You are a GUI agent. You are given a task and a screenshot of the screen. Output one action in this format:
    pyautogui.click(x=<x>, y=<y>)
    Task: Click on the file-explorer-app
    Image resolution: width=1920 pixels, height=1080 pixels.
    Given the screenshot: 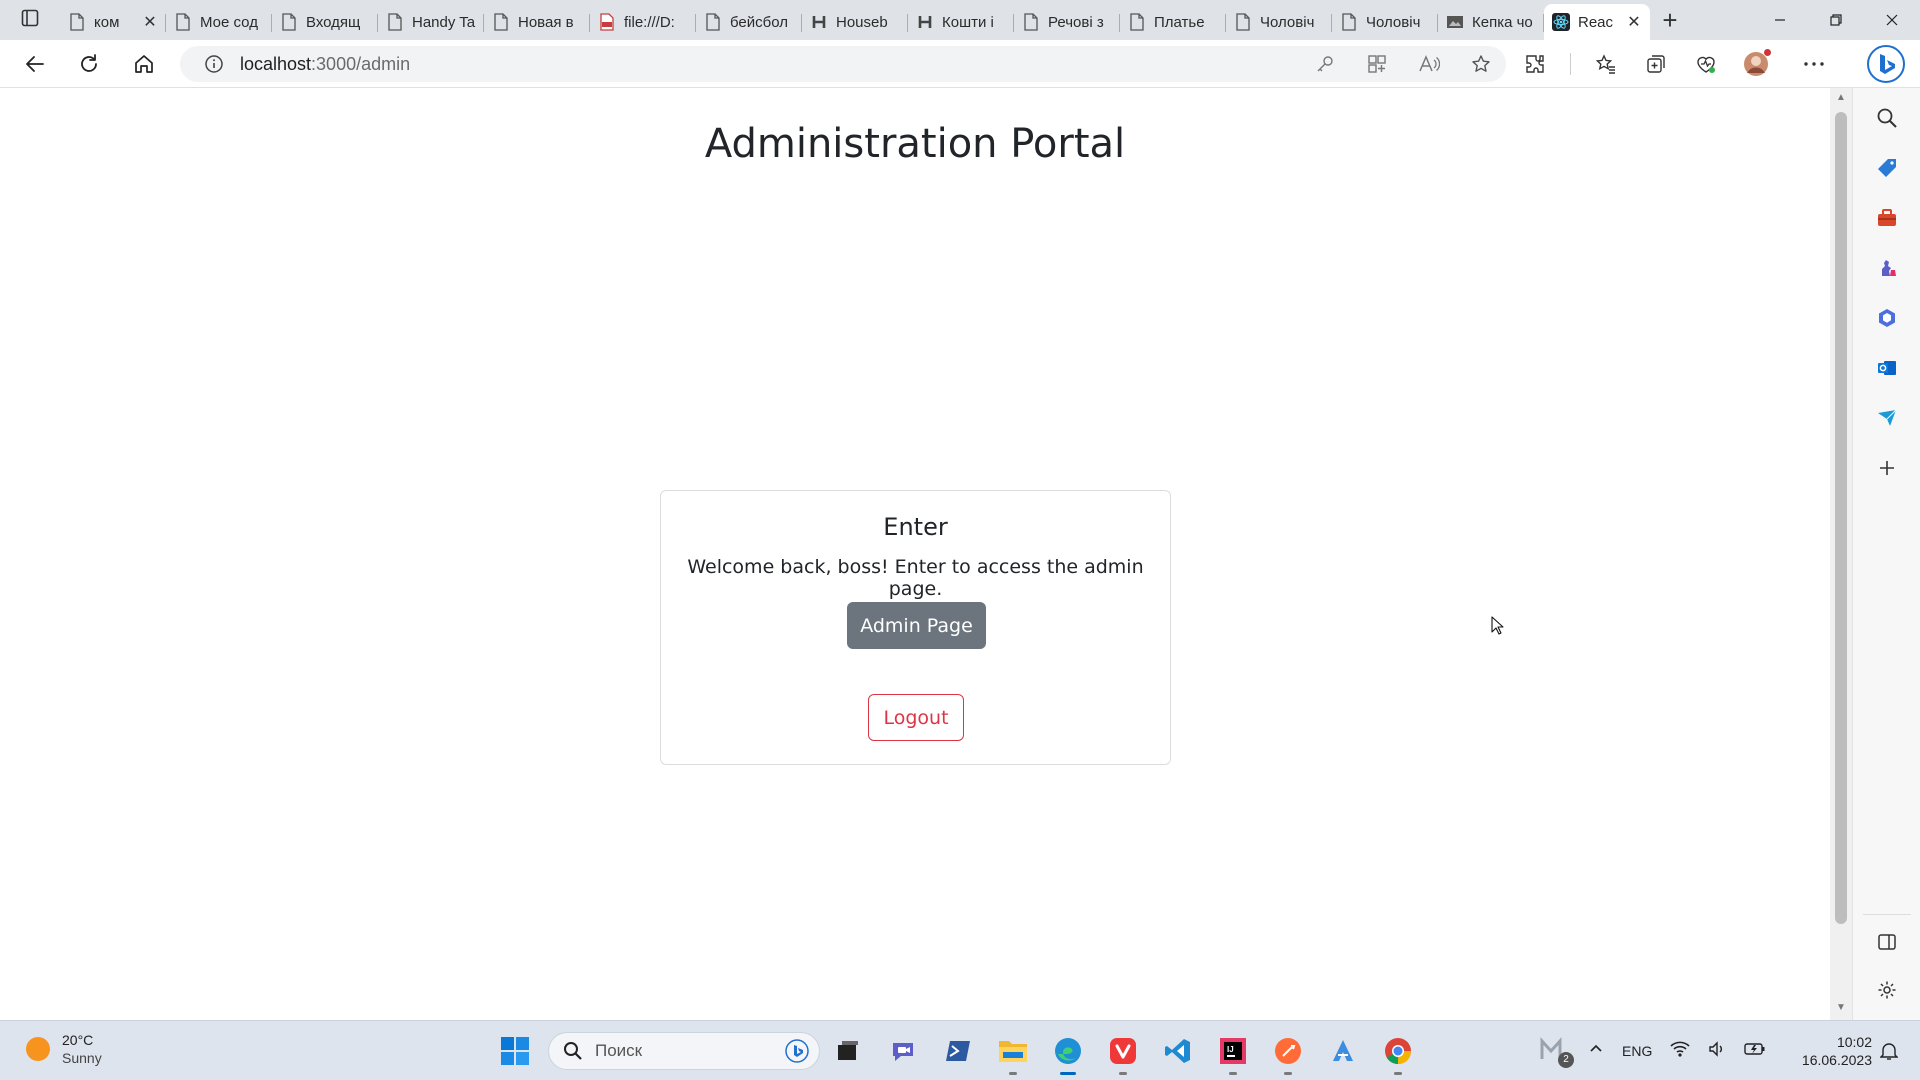 What is the action you would take?
    pyautogui.click(x=1013, y=1053)
    